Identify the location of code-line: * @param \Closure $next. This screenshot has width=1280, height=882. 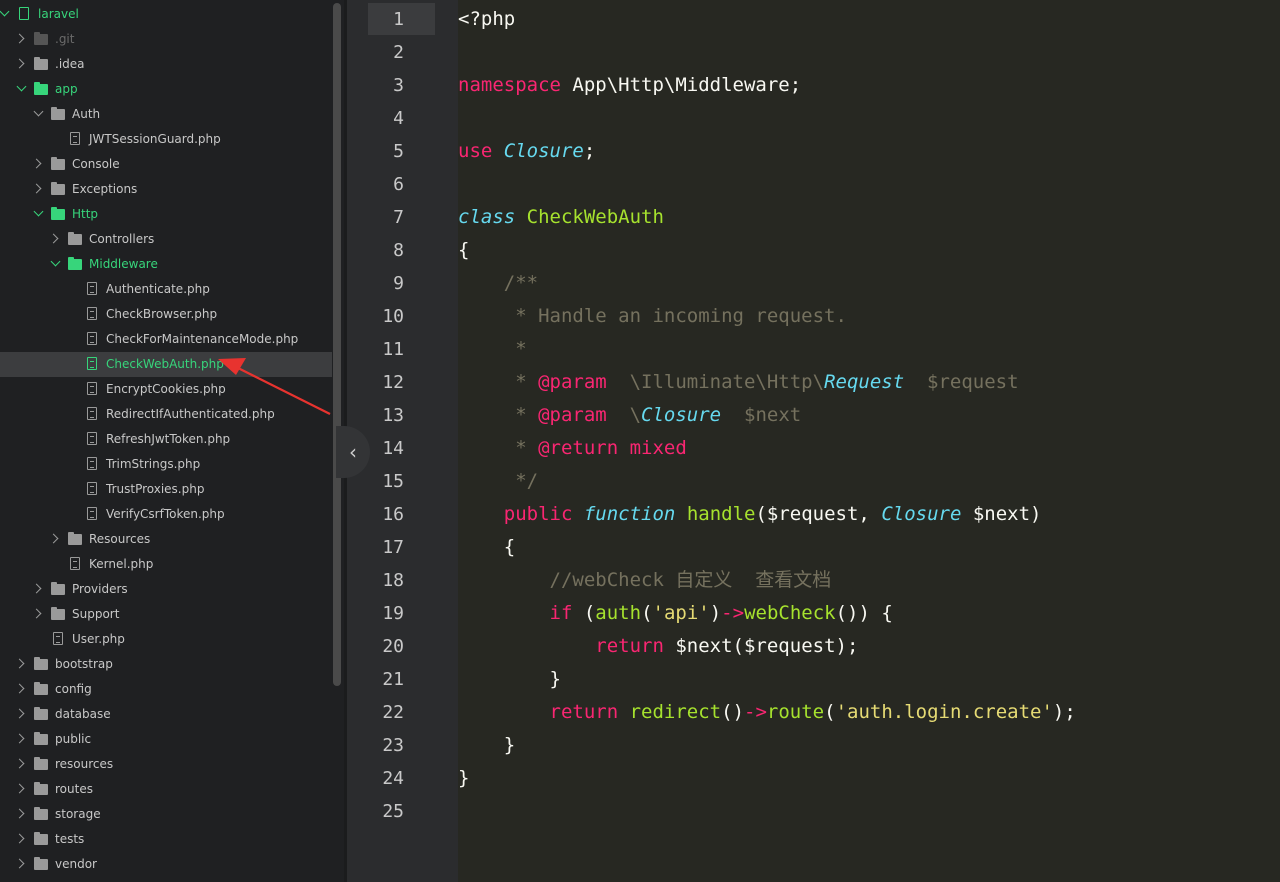
(629, 415).